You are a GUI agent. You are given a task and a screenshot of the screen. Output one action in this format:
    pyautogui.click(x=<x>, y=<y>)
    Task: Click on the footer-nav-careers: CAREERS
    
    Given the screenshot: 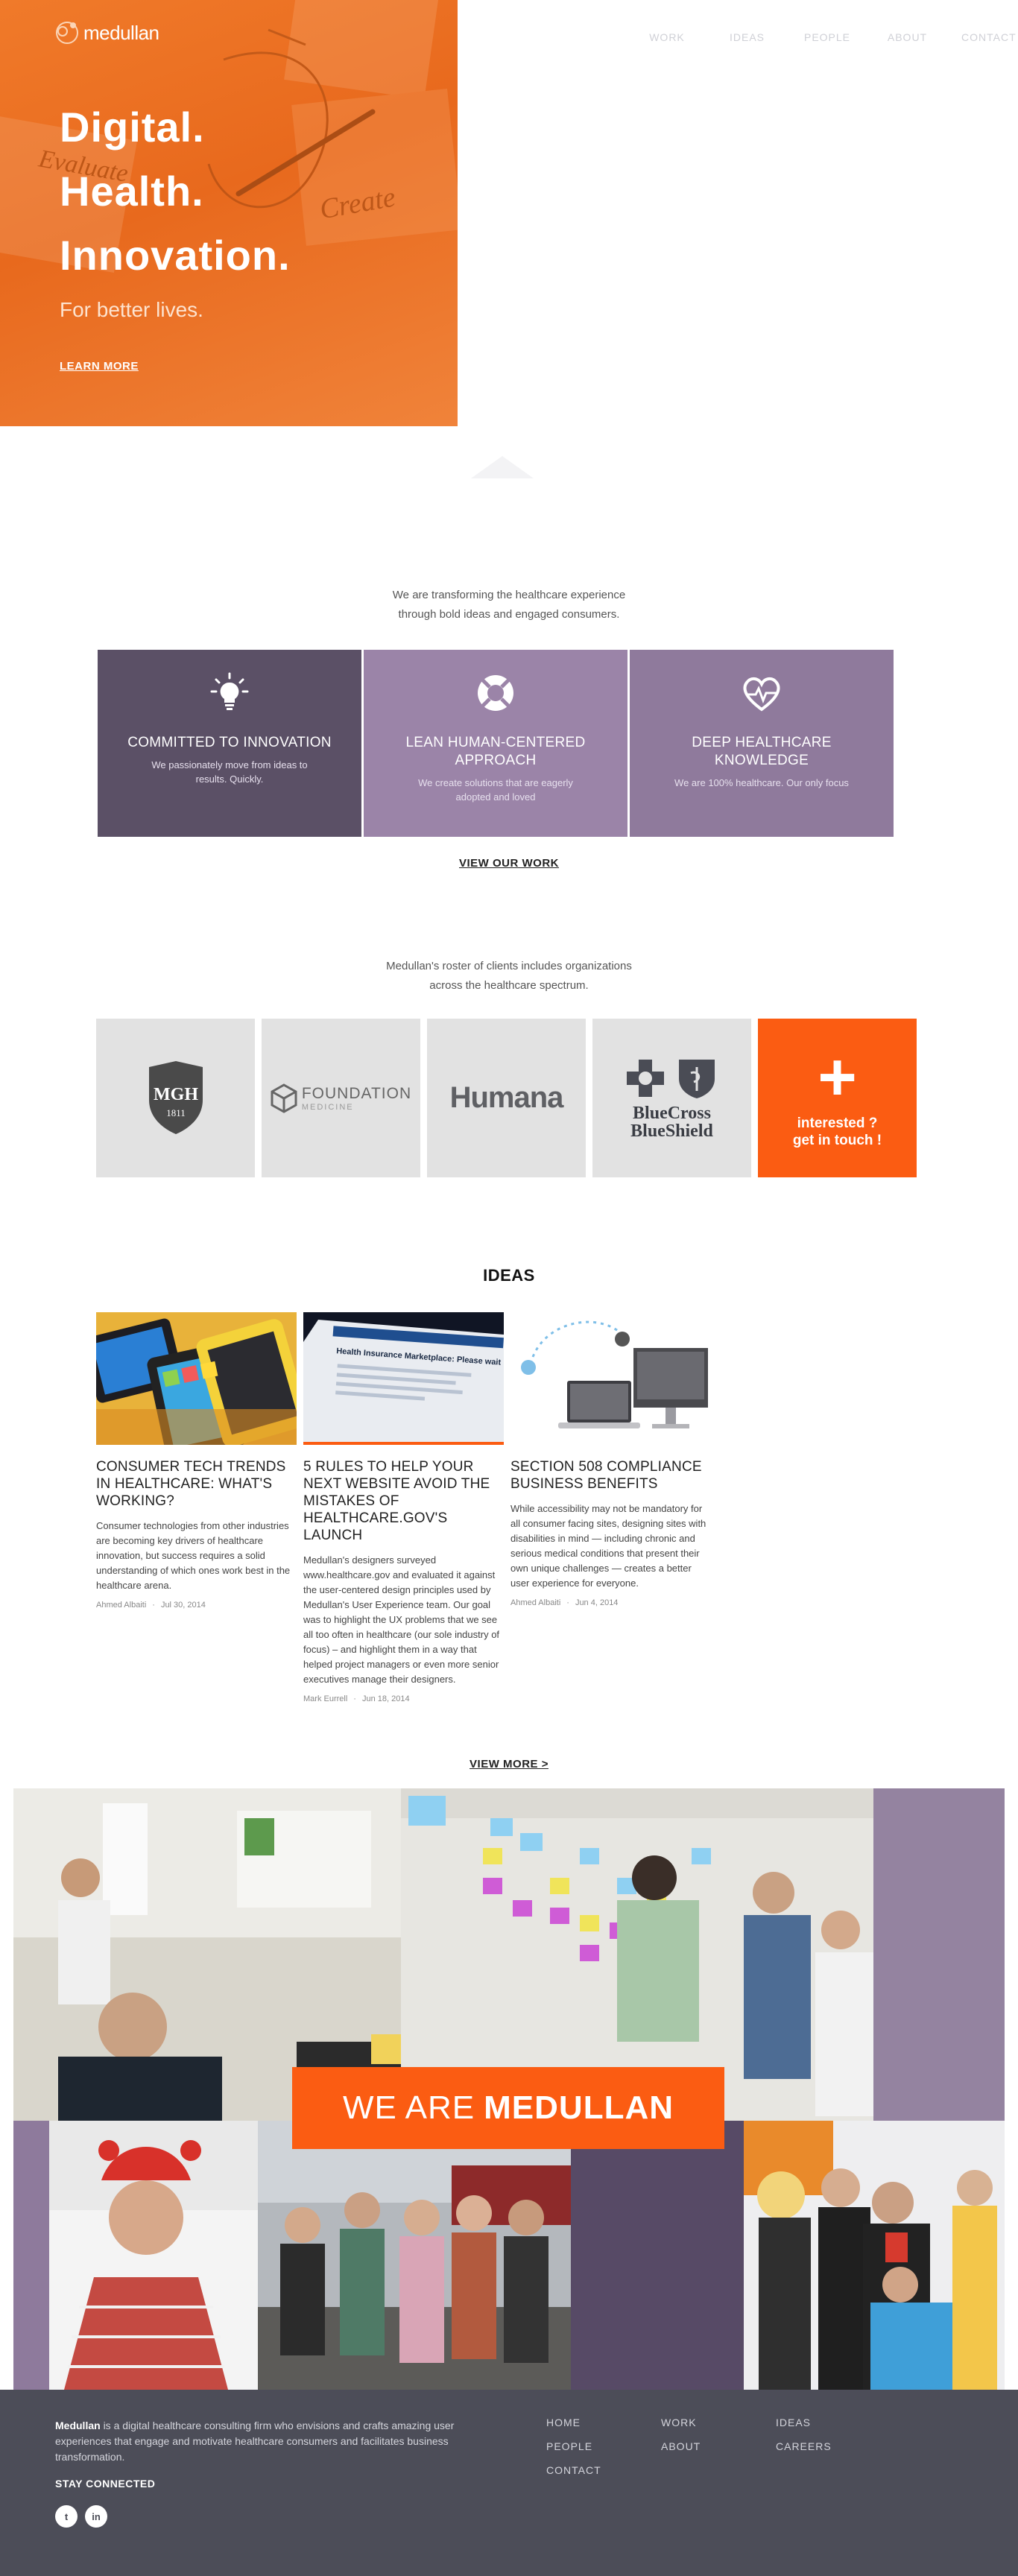 What is the action you would take?
    pyautogui.click(x=834, y=2446)
    